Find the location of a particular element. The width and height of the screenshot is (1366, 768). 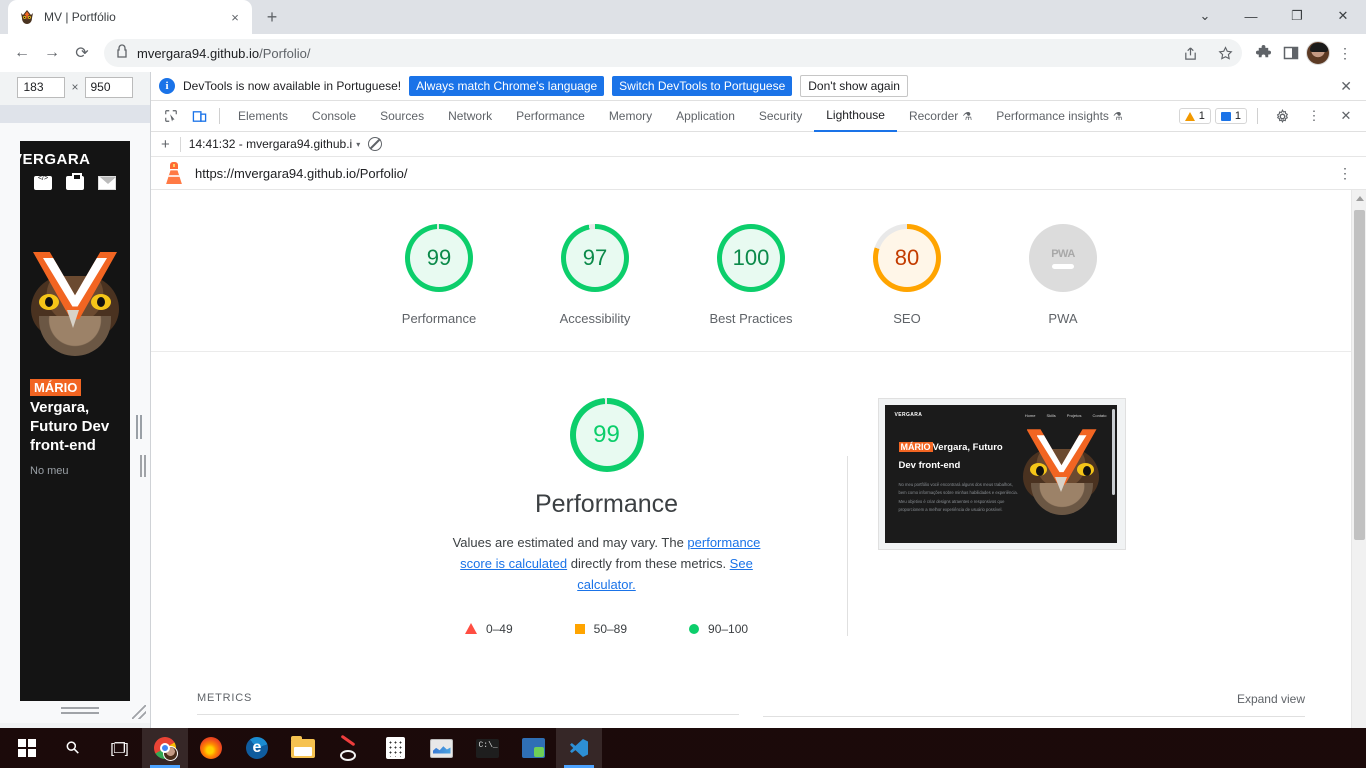

gauge-ring: 100 is located at coordinates (751, 258).